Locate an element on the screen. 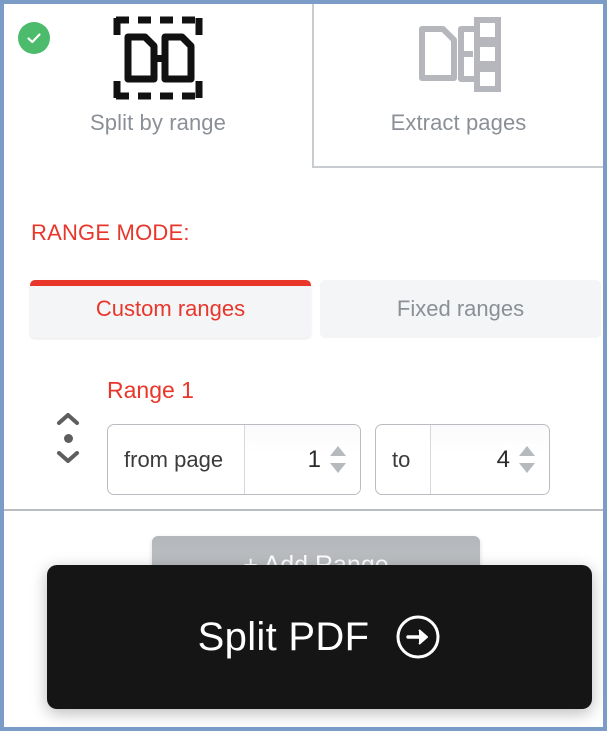 This screenshot has width=607, height=731. tab-extract-pages-label: Extract pages is located at coordinates (458, 122).